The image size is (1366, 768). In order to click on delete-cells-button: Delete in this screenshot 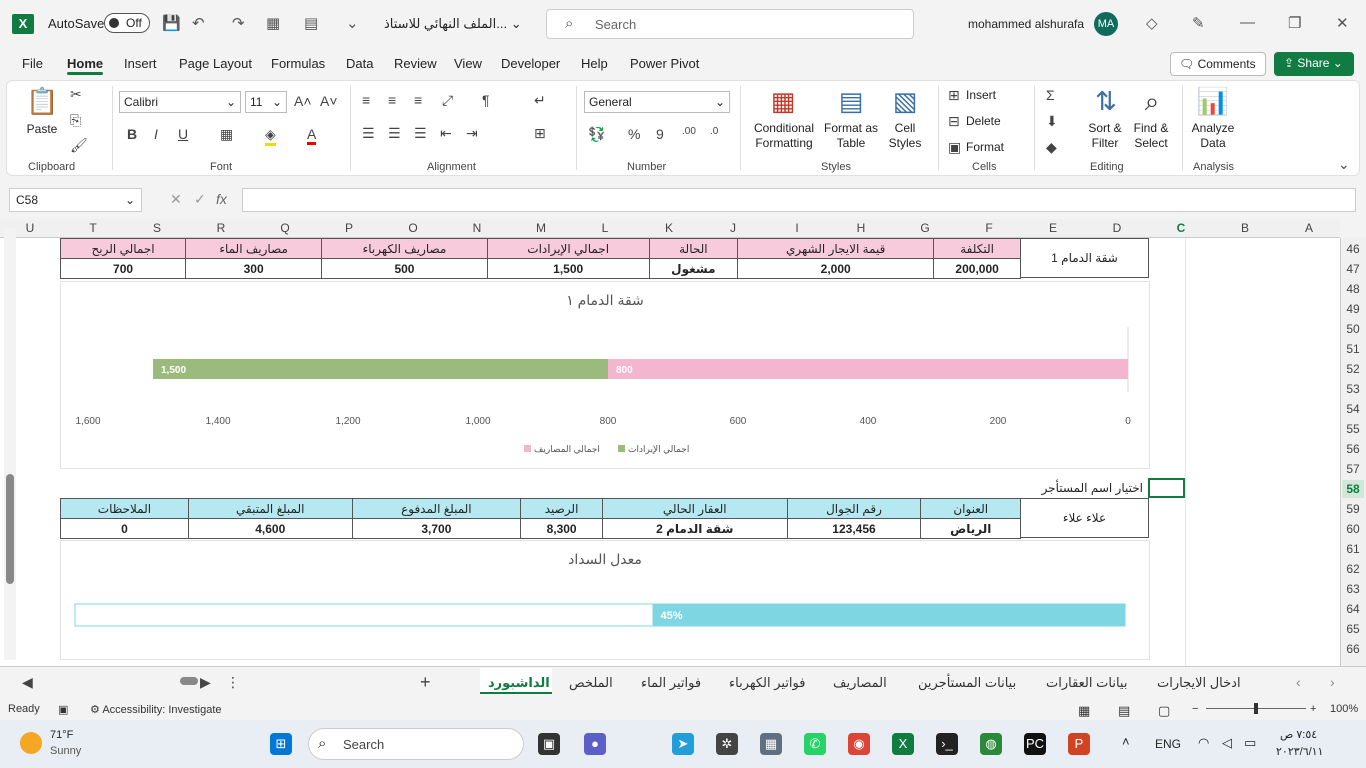, I will do `click(983, 121)`.